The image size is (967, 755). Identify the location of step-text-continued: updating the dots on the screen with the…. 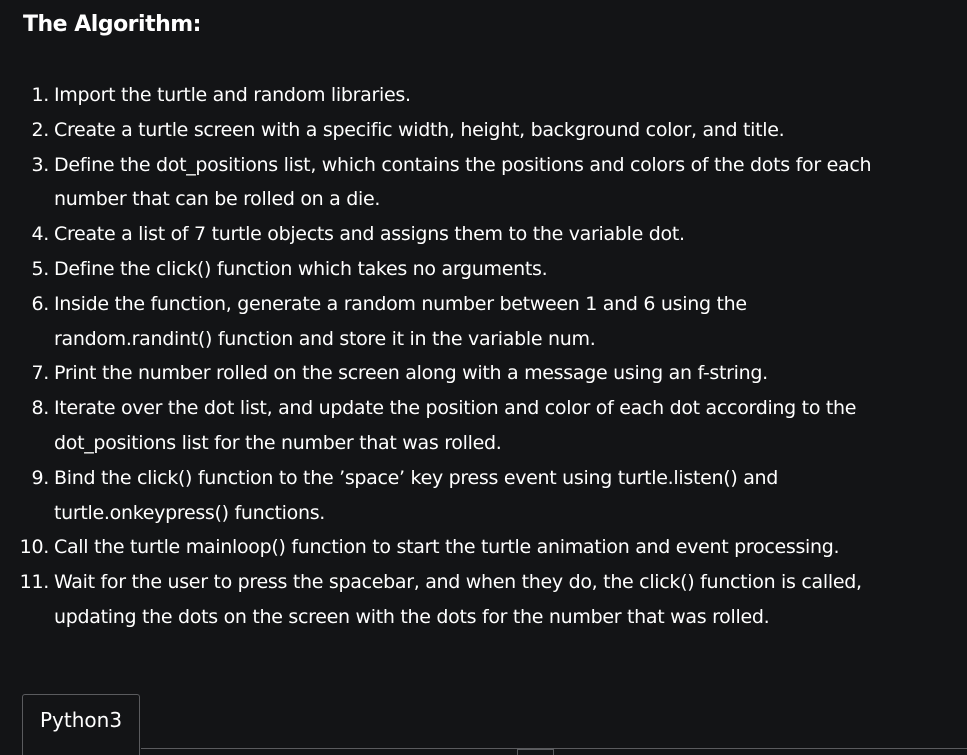
(412, 616).